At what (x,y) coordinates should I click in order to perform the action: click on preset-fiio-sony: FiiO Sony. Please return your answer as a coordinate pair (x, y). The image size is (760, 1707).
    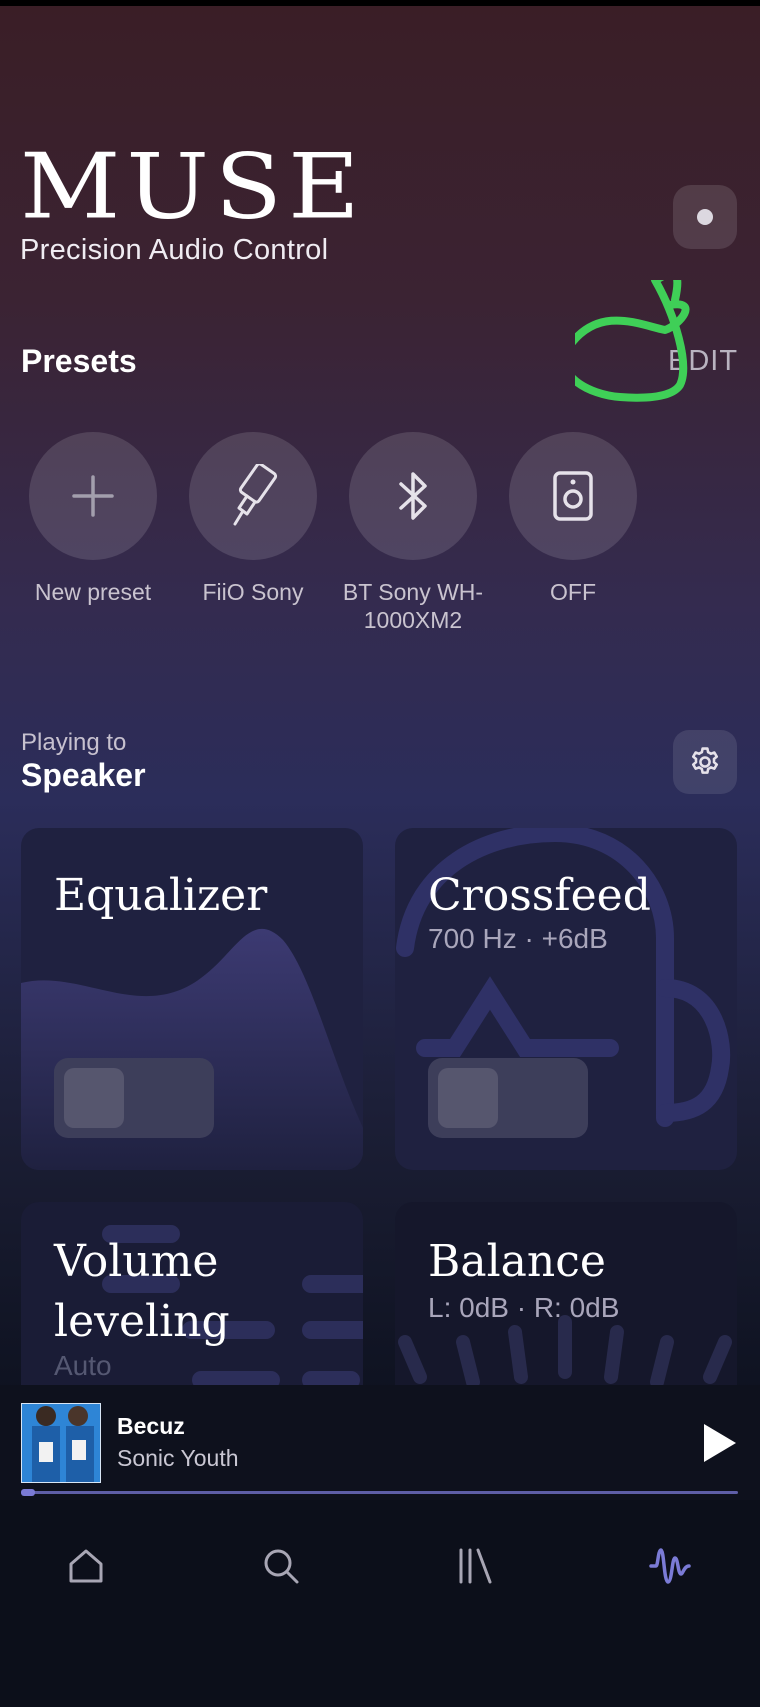
    Looking at the image, I should click on (253, 519).